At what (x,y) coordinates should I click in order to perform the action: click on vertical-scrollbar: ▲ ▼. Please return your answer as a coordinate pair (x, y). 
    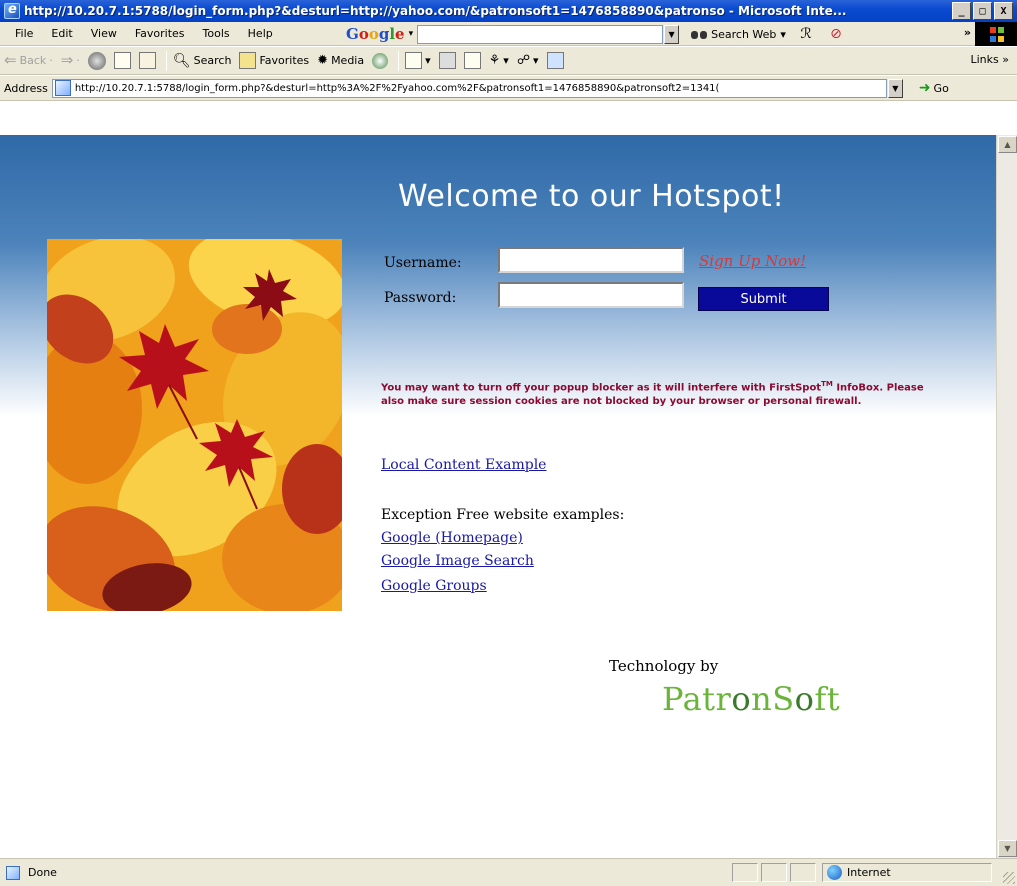
    Looking at the image, I should click on (1006, 496).